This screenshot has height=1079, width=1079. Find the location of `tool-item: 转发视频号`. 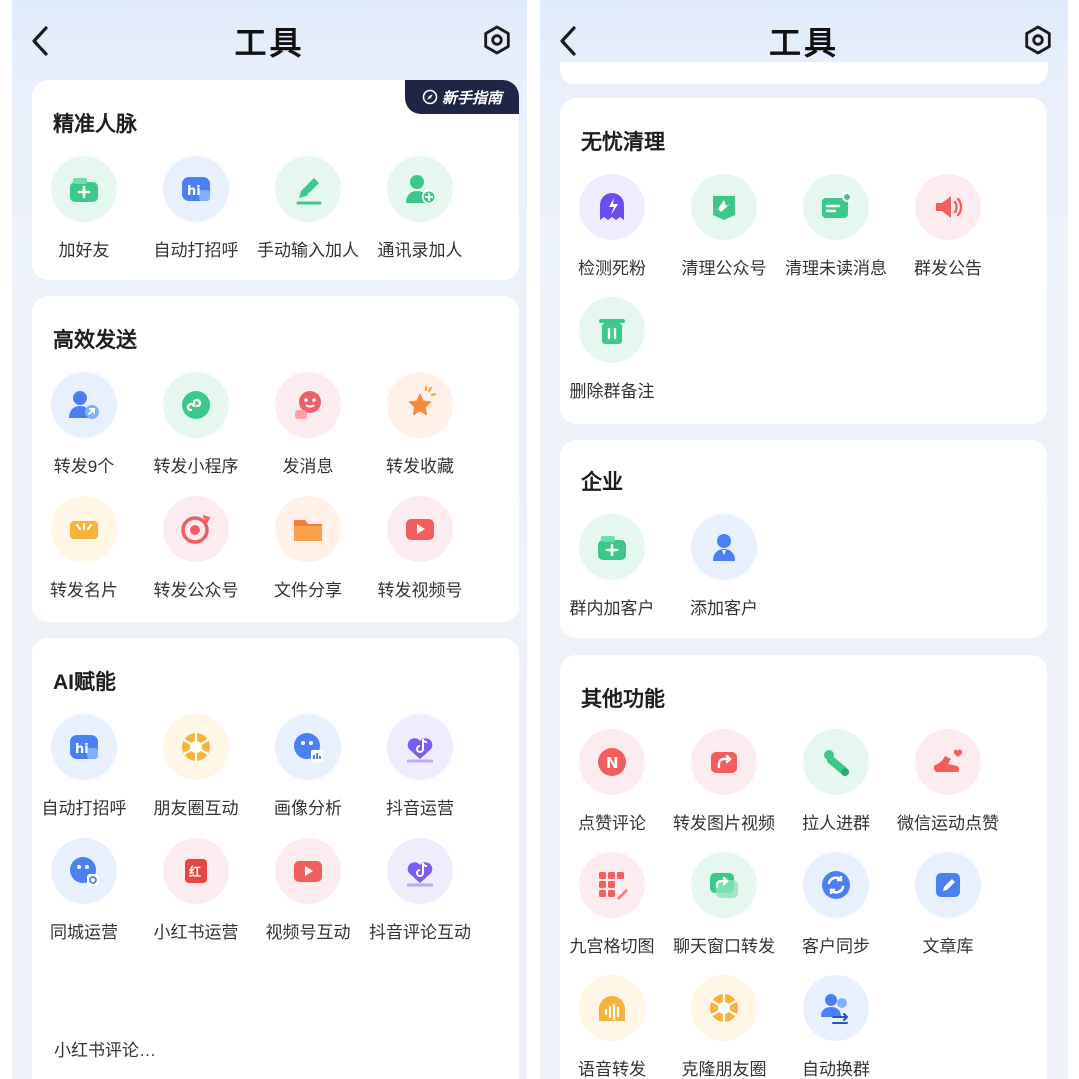

tool-item: 转发视频号 is located at coordinates (420, 548).